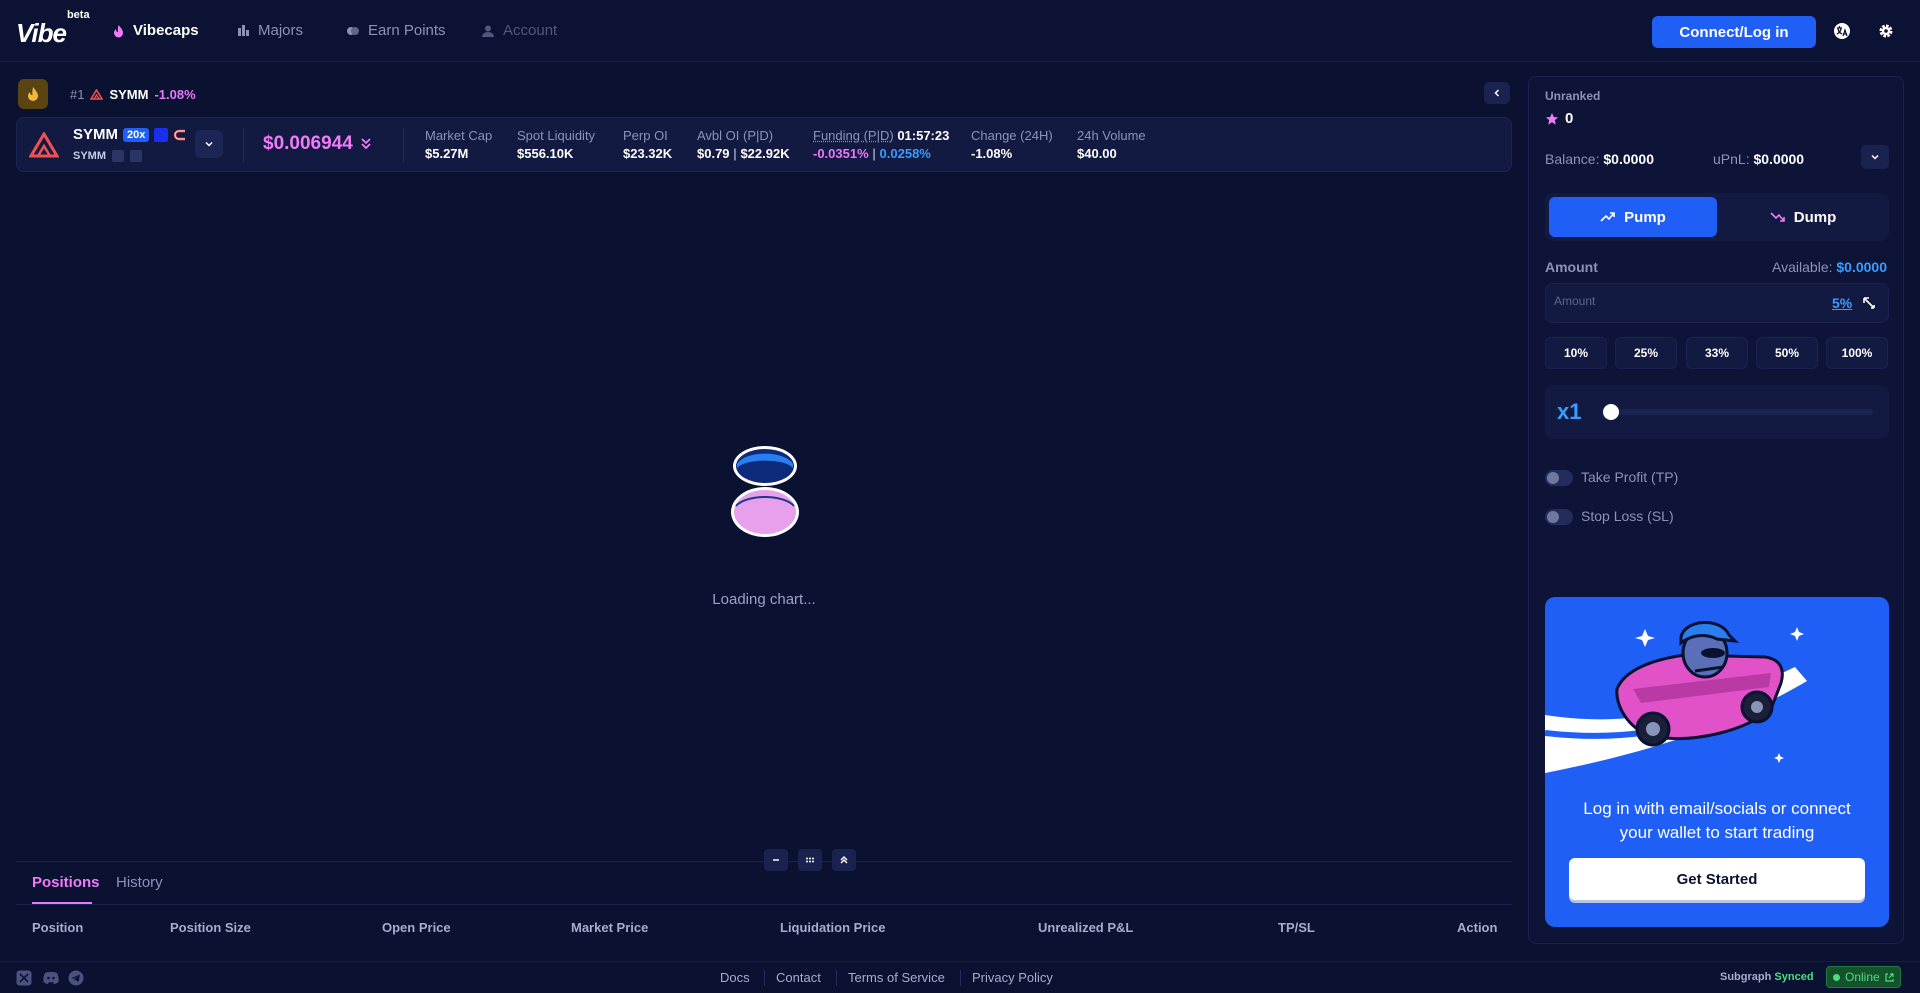 Image resolution: width=1920 pixels, height=993 pixels. I want to click on stat-label: Market Cap, so click(459, 135).